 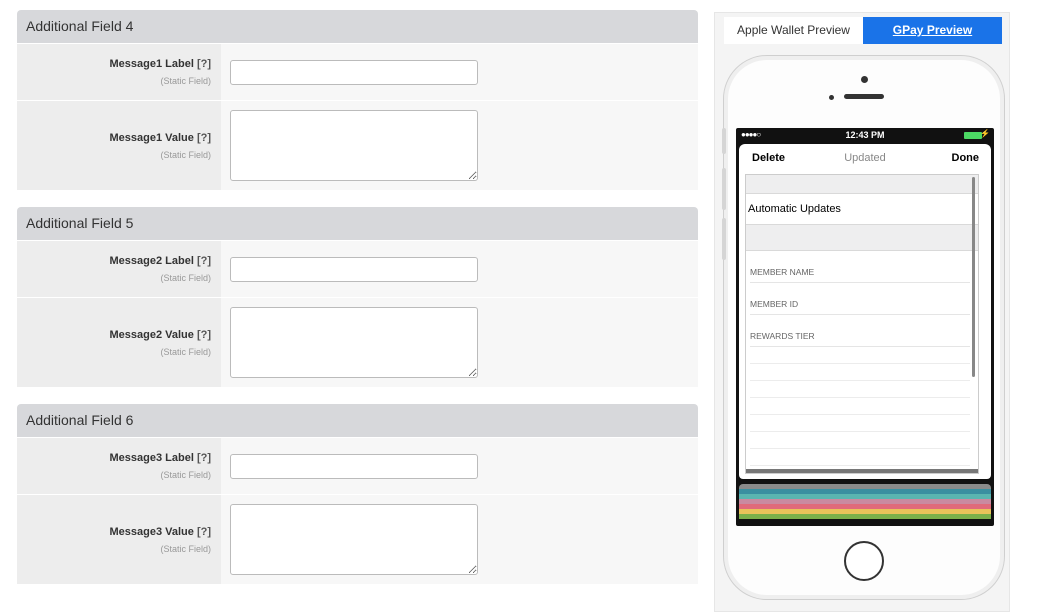 What do you see at coordinates (151, 458) in the screenshot?
I see `field-label: Message3 Label` at bounding box center [151, 458].